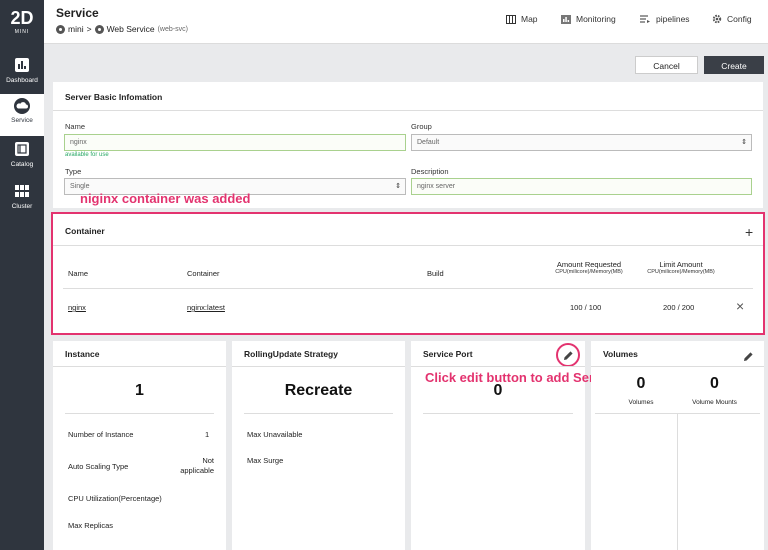  I want to click on catalog-icon, so click(22, 149).